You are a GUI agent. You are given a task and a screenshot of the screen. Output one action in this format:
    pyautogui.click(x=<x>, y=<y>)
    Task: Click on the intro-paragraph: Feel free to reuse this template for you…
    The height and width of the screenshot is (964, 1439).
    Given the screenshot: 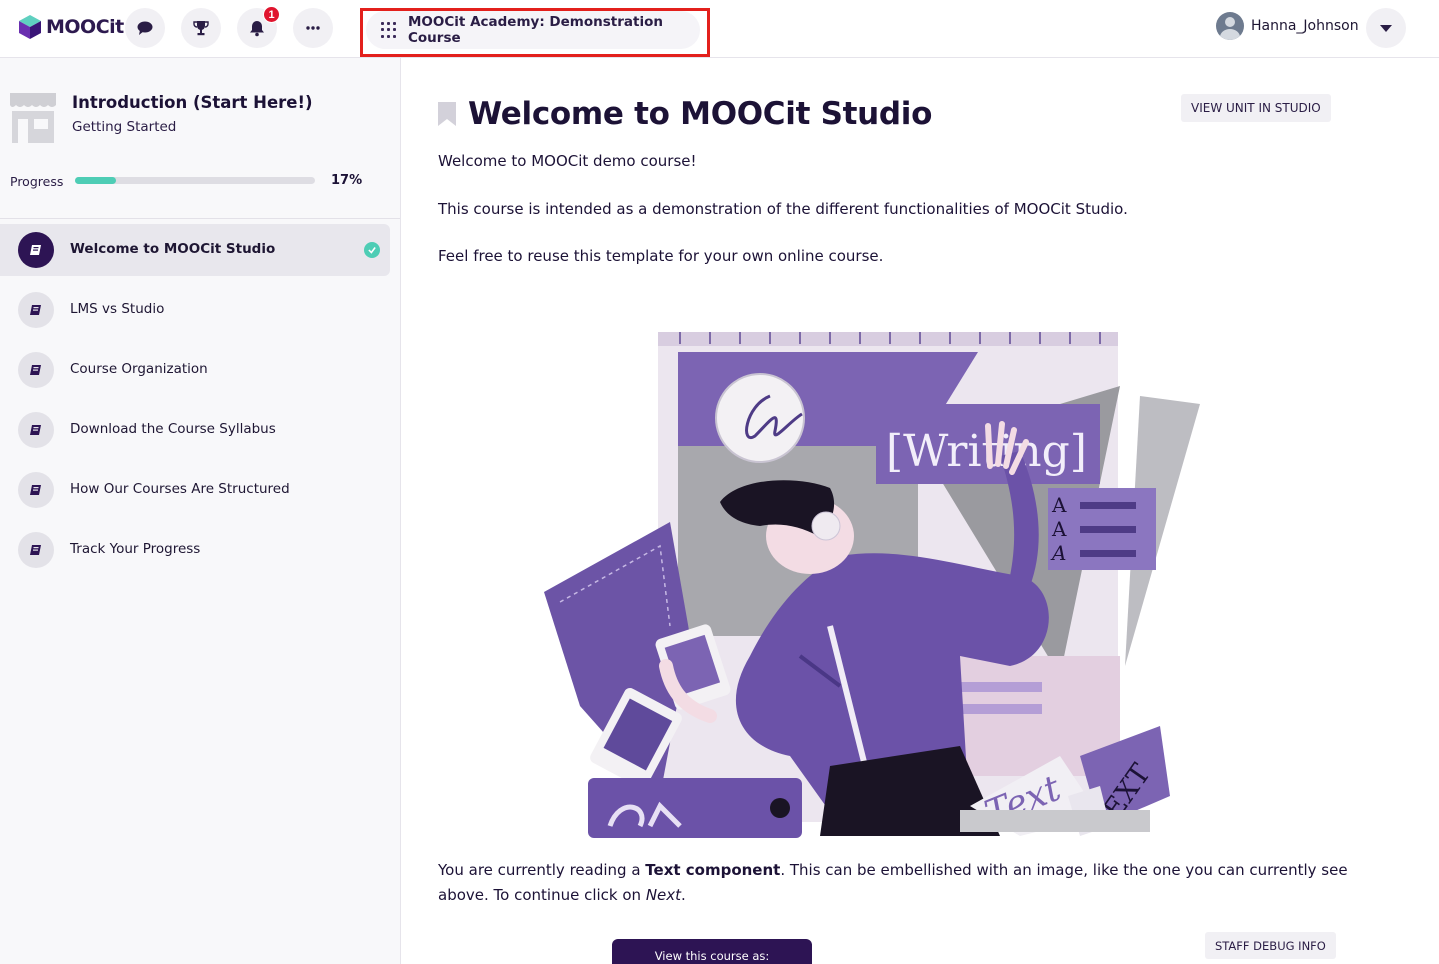 What is the action you would take?
    pyautogui.click(x=661, y=256)
    